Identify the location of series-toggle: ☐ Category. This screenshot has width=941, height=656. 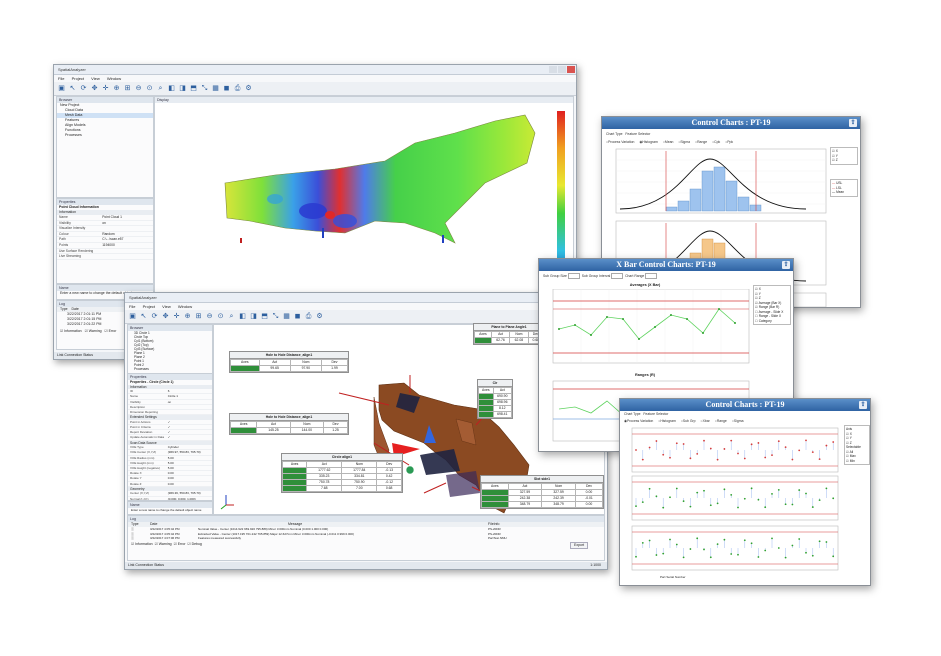
(772, 321).